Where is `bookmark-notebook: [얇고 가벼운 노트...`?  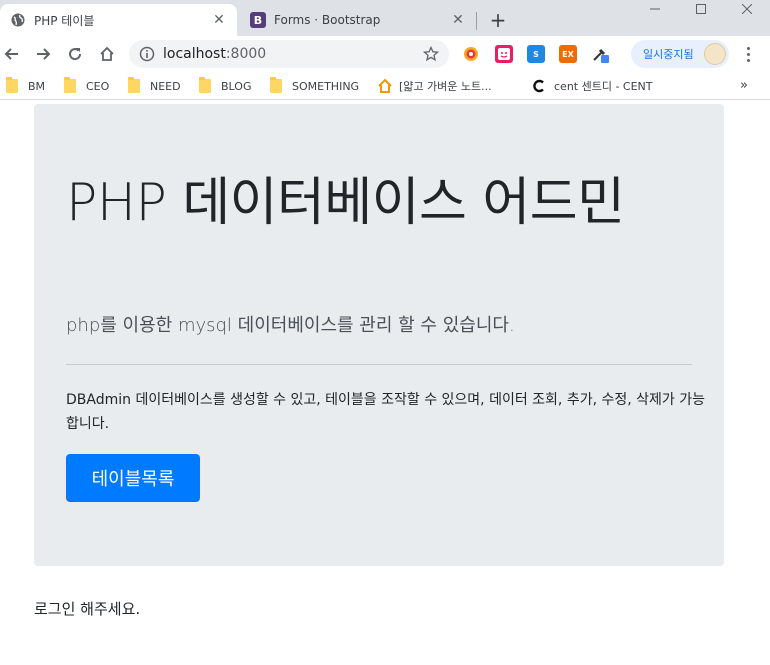 bookmark-notebook: [얇고 가벼운 노트... is located at coordinates (434, 86).